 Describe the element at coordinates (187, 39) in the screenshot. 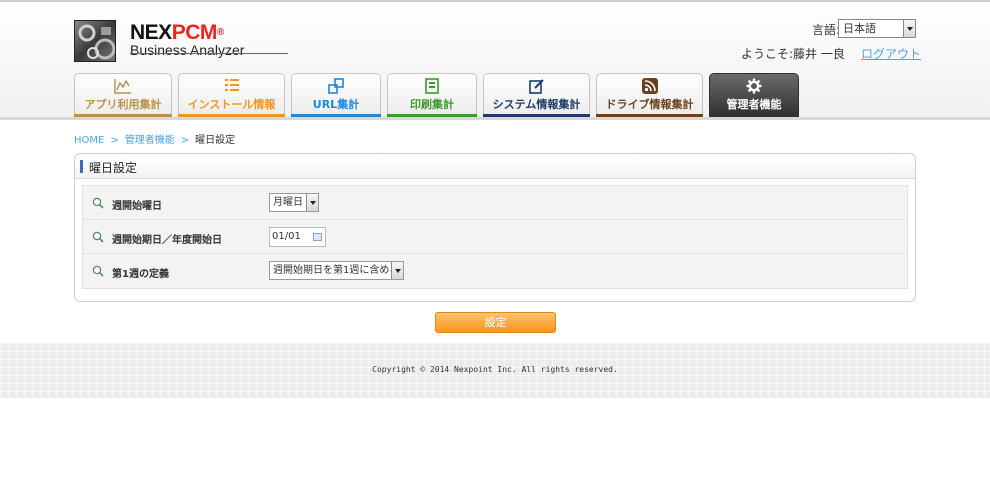

I see `logo: NEXPCM® Business Analyzer` at that location.